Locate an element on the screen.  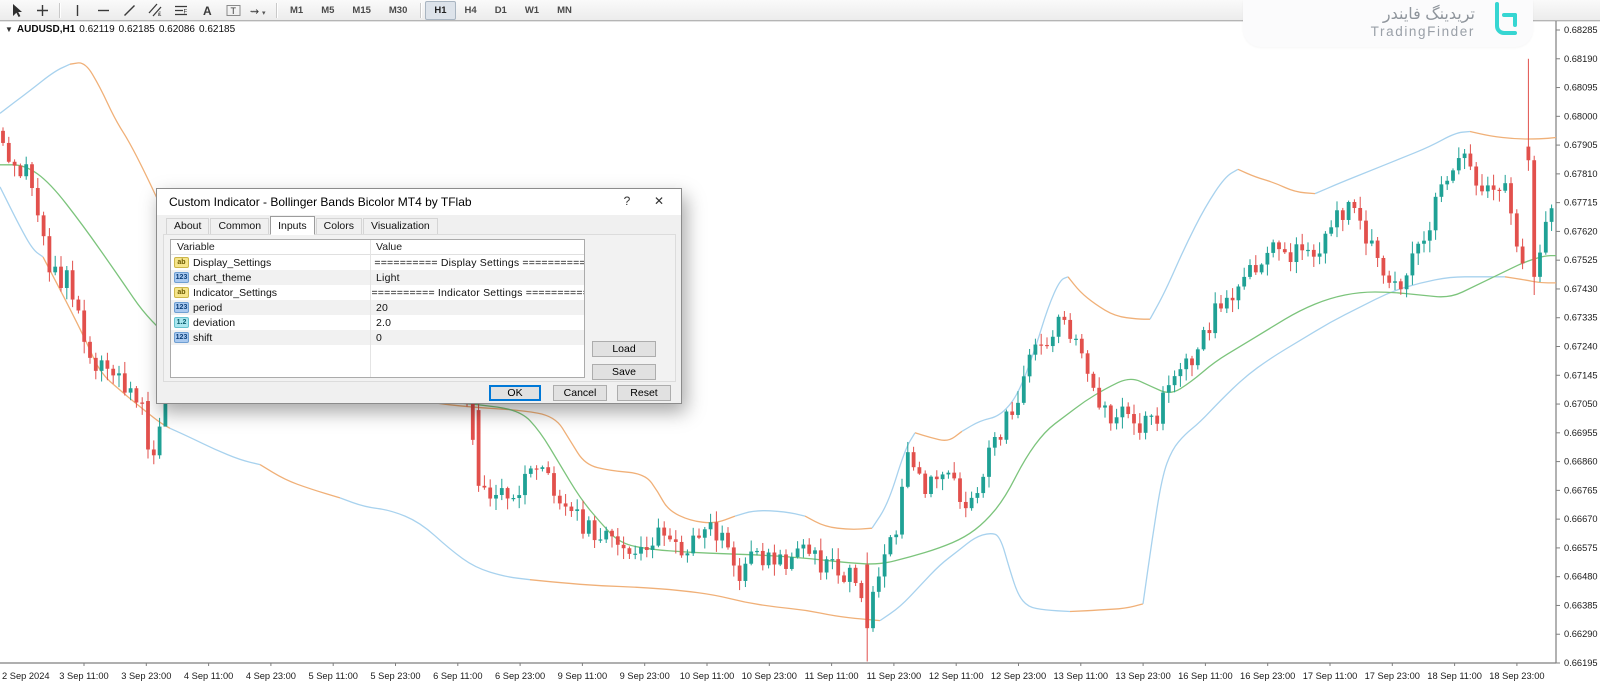
load-button: Load is located at coordinates (624, 349).